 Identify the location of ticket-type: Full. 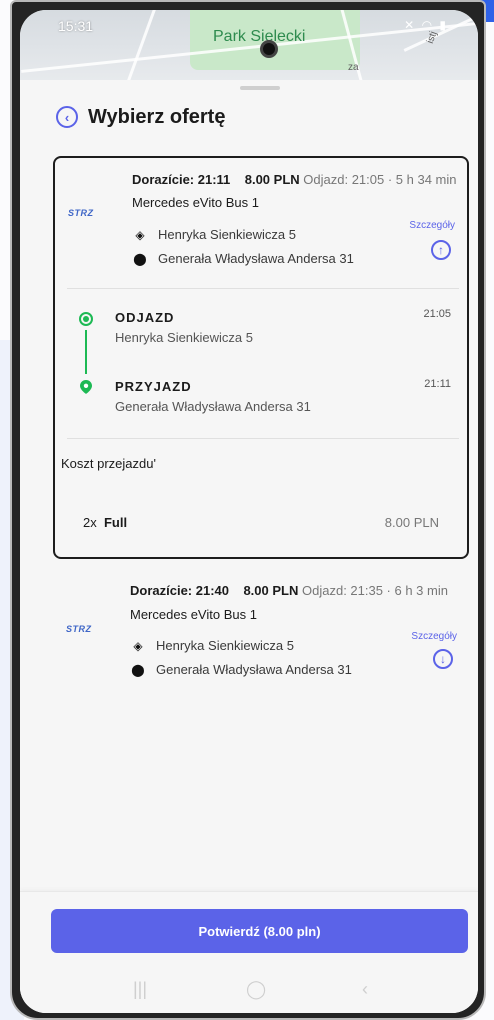
(115, 522).